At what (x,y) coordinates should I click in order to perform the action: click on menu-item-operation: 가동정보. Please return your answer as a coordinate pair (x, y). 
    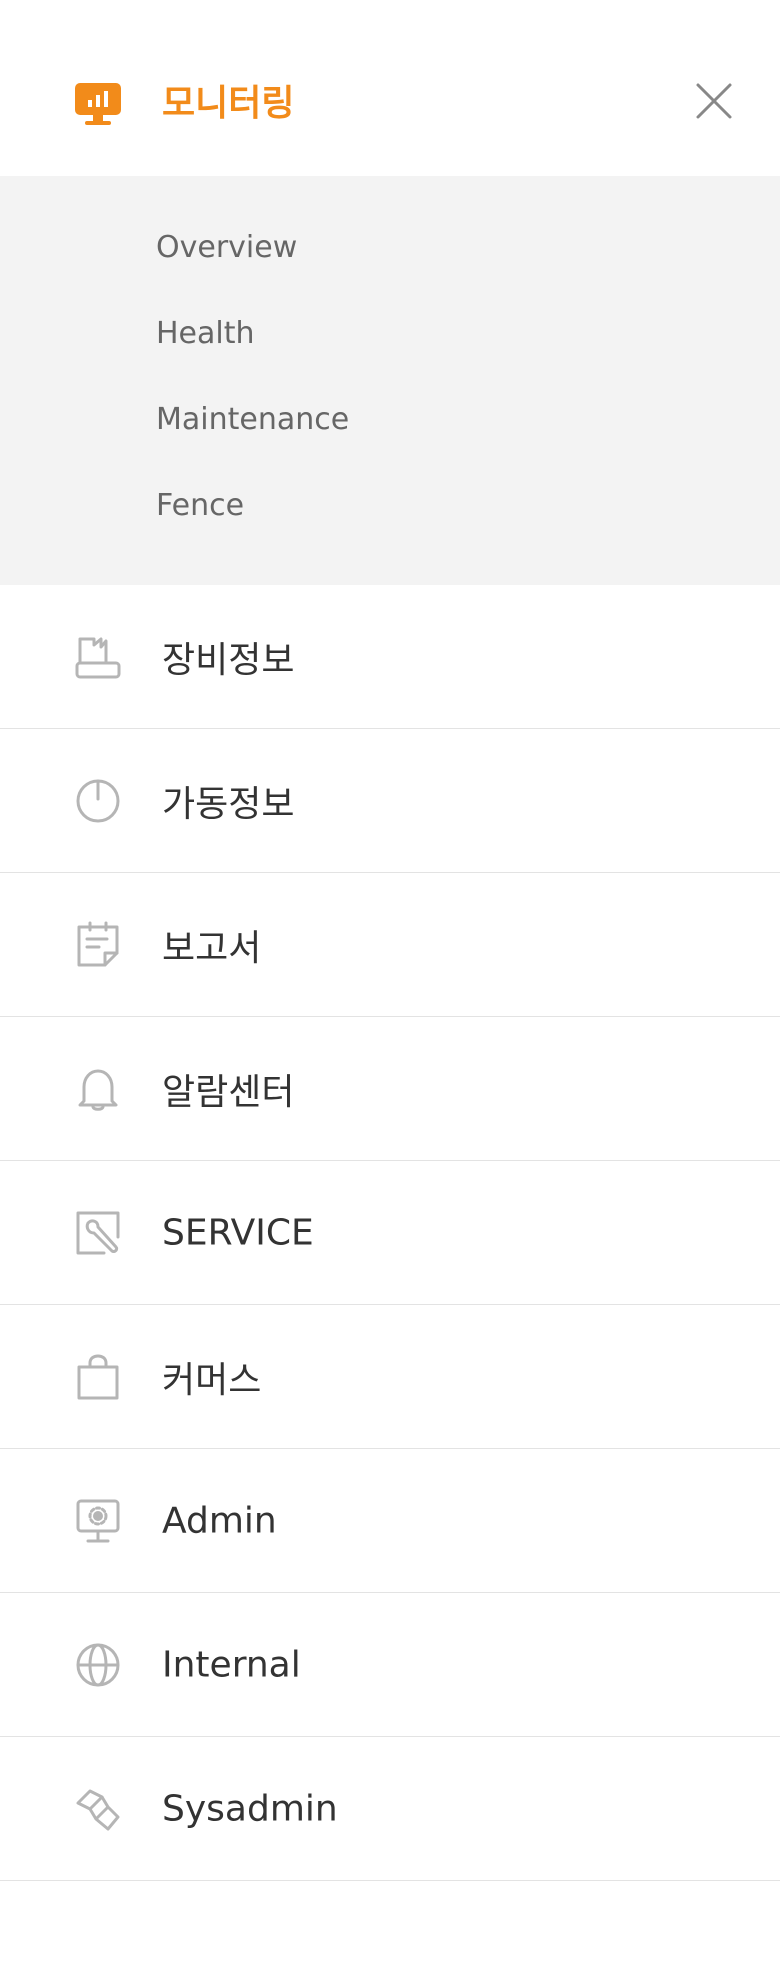
    Looking at the image, I should click on (390, 801).